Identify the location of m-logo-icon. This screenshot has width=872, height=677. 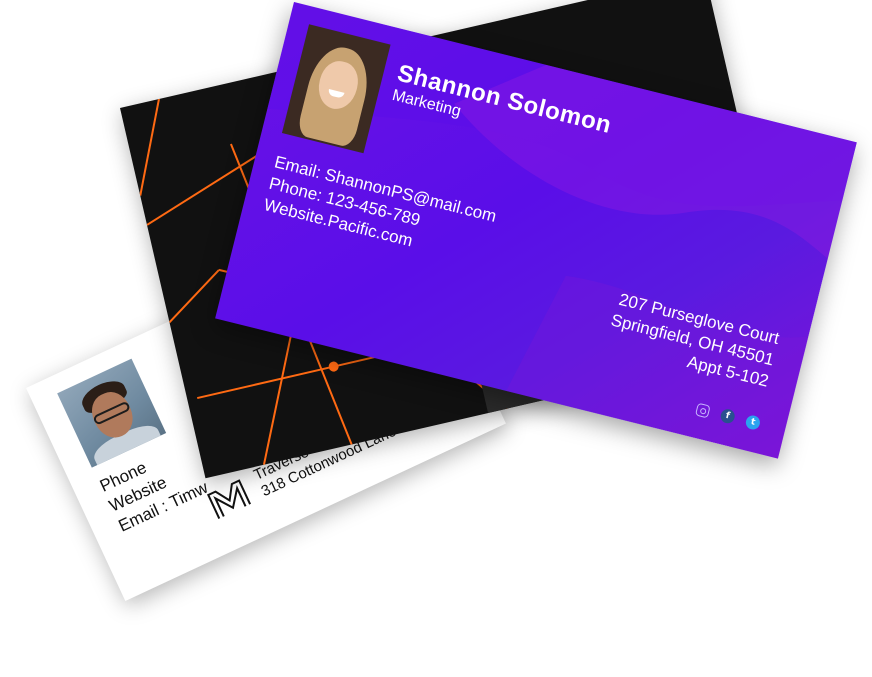
(229, 499).